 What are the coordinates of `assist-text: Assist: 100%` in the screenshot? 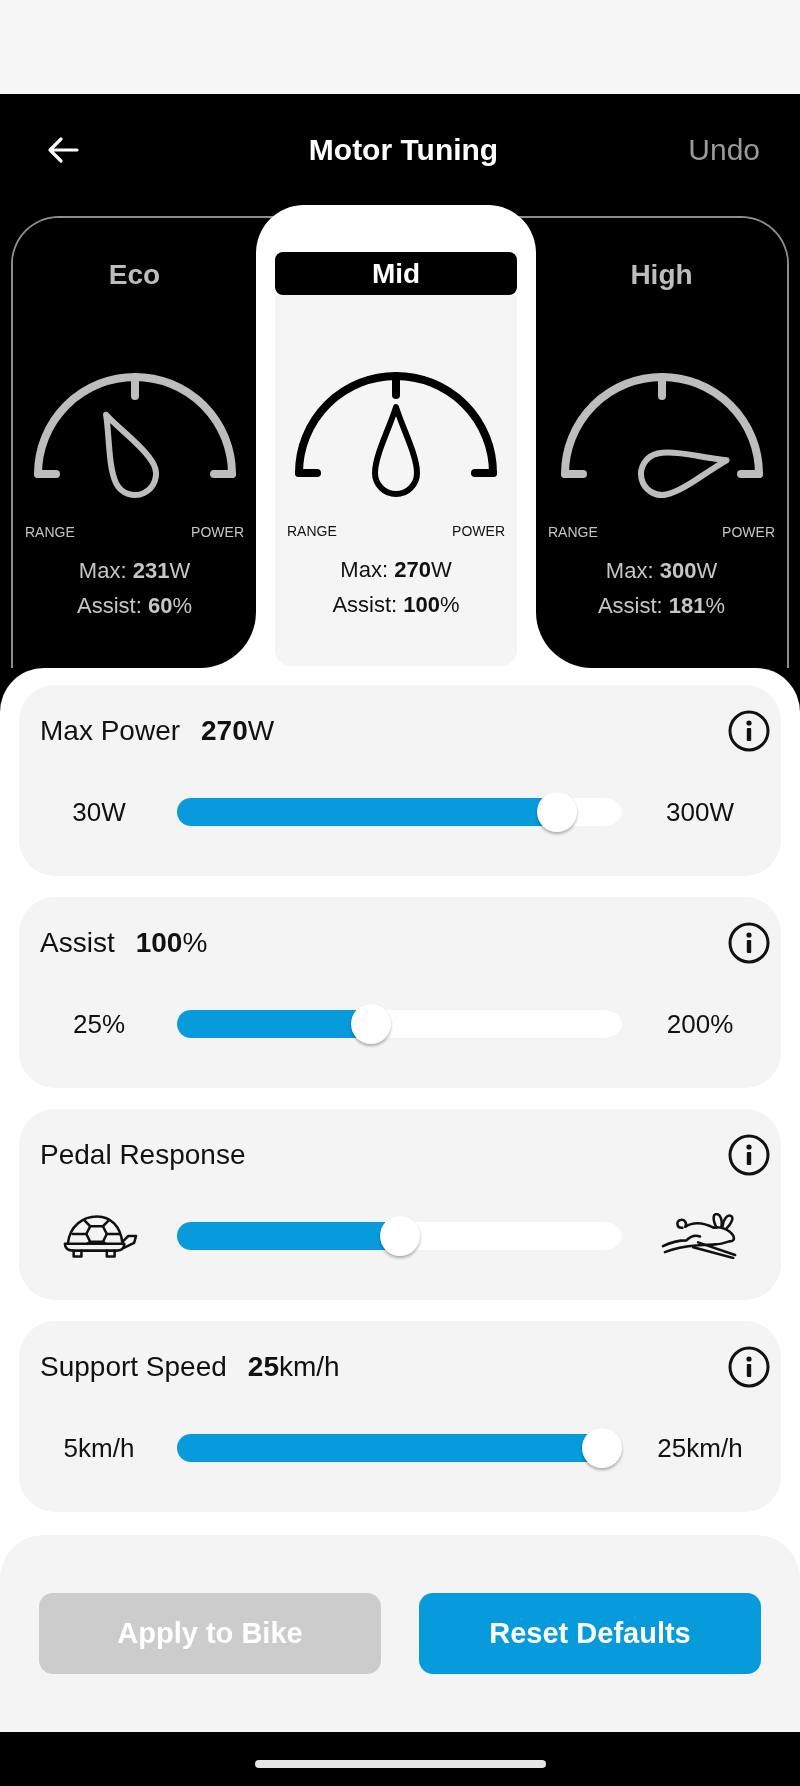 It's located at (396, 605).